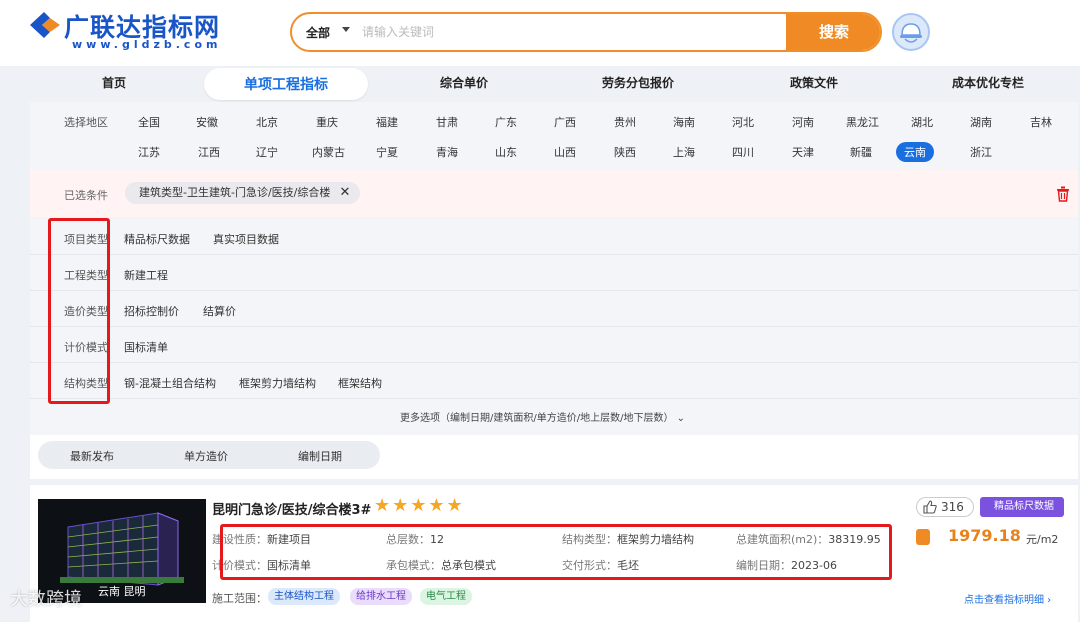 The image size is (1080, 622). I want to click on highlight-box-filter-labels, so click(79, 311).